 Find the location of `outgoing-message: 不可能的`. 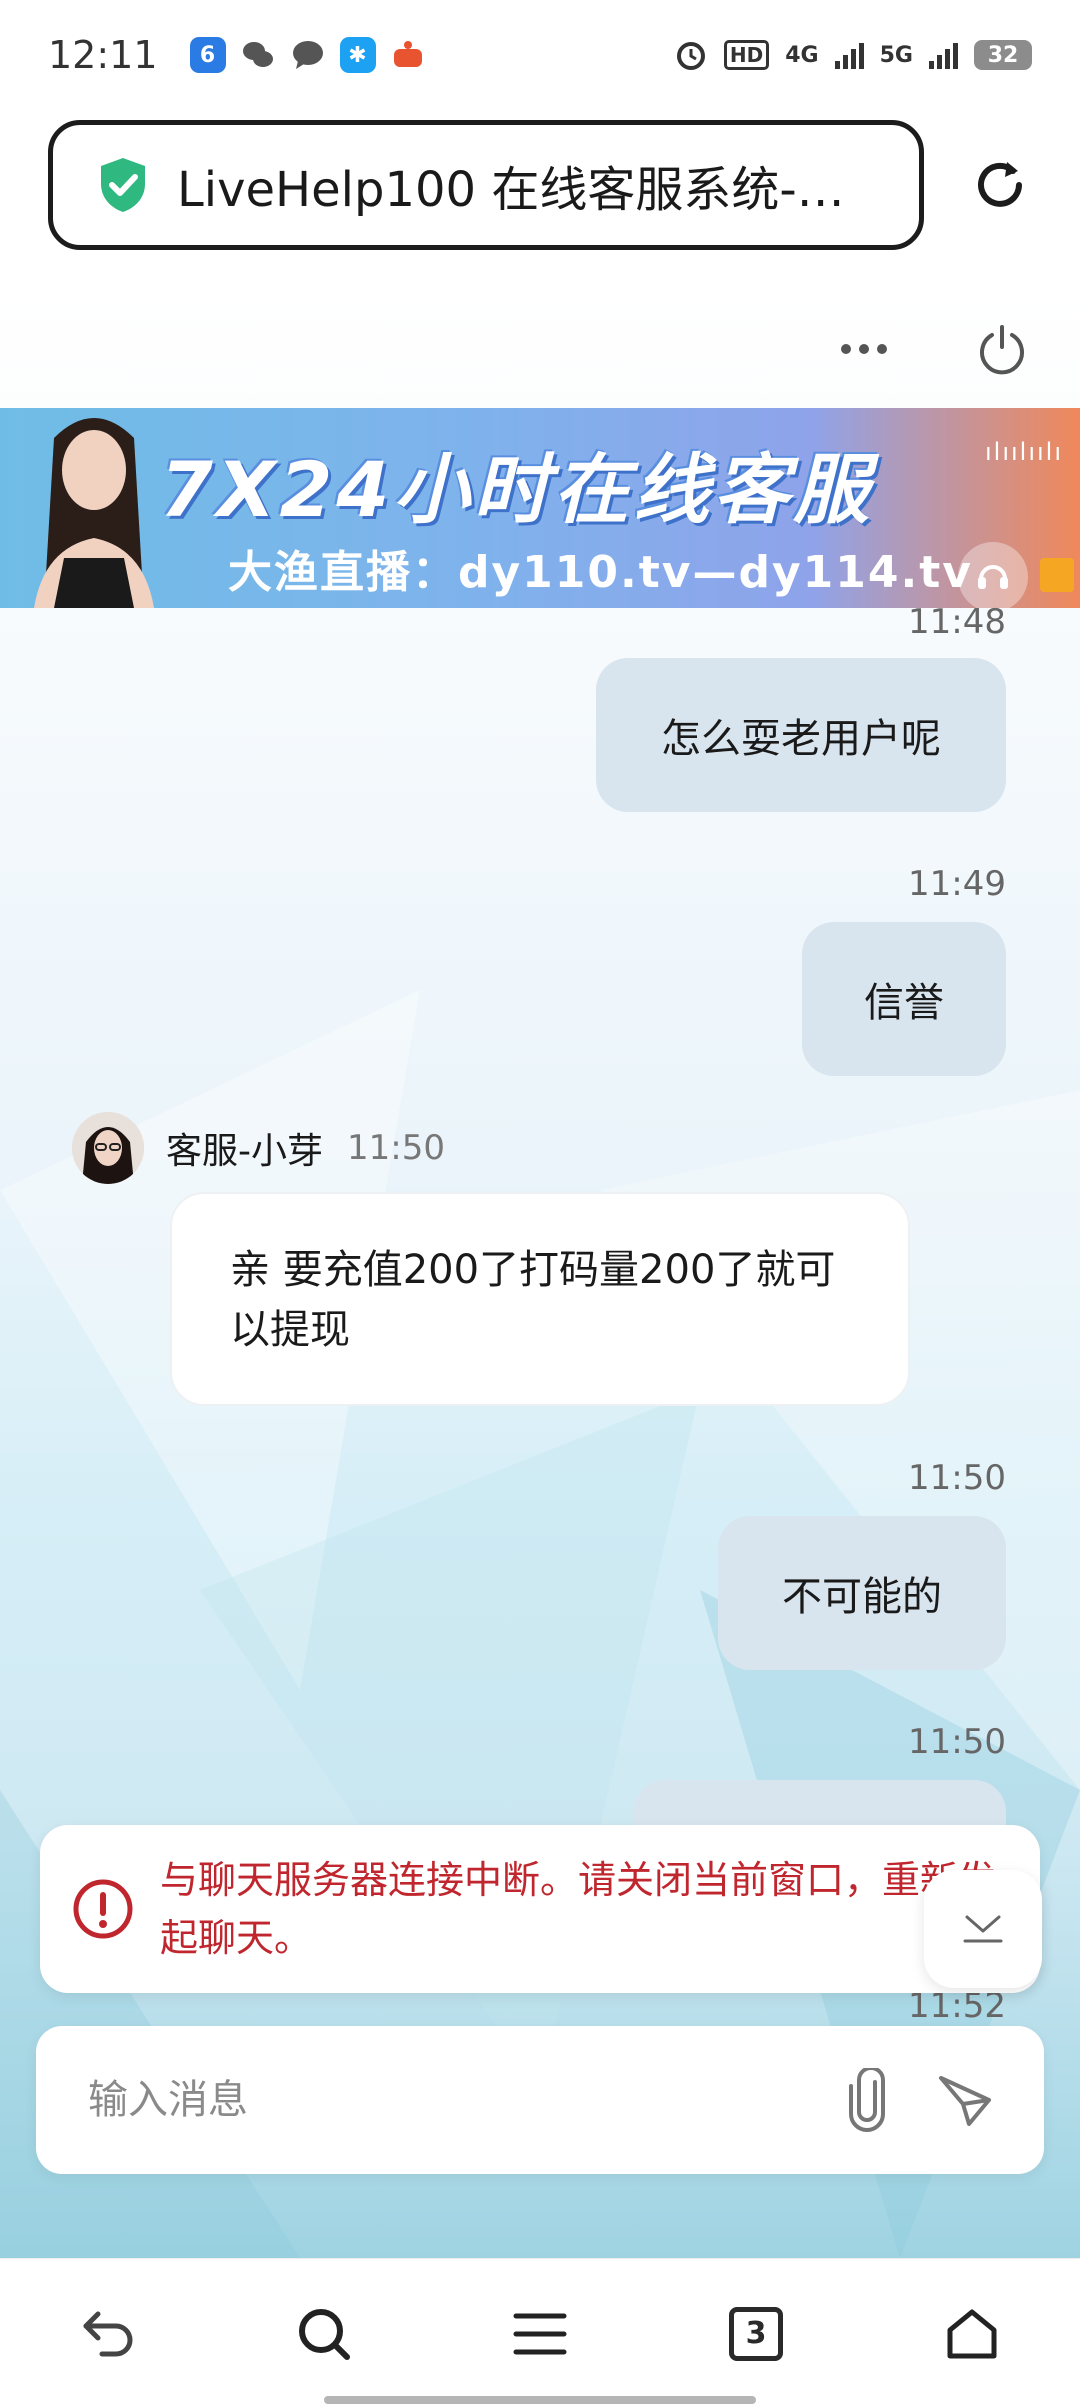

outgoing-message: 不可能的 is located at coordinates (862, 1593).